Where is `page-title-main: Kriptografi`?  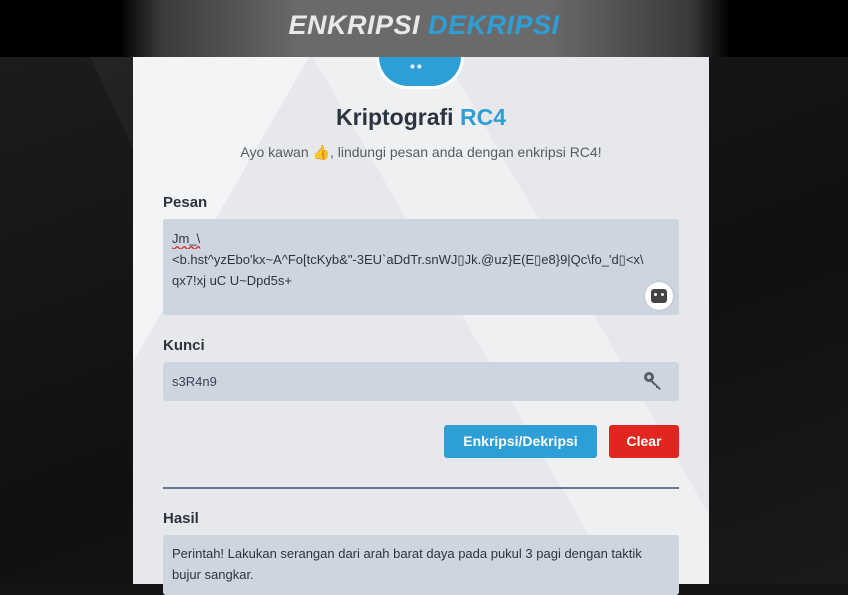 page-title-main: Kriptografi is located at coordinates (395, 117).